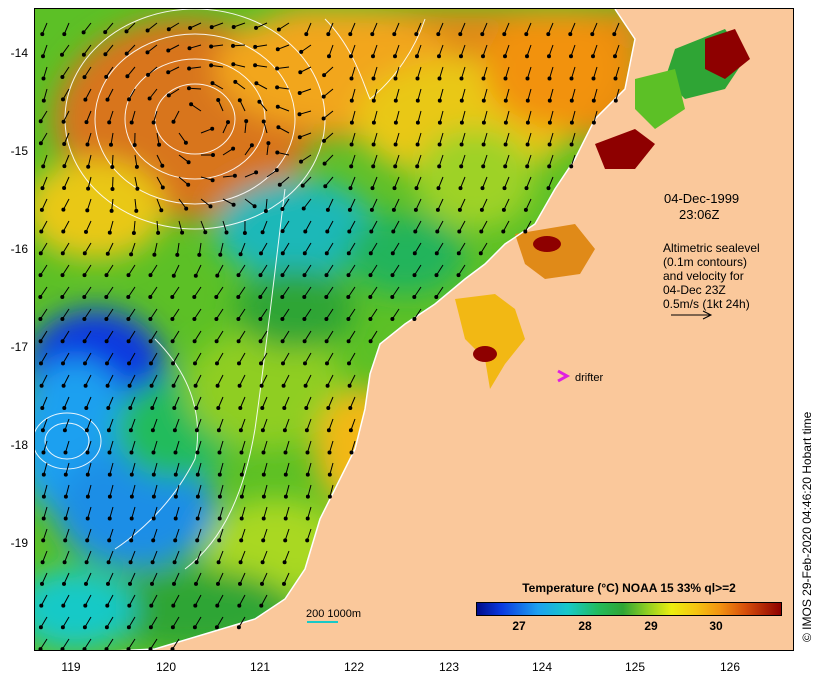 The image size is (820, 680). I want to click on lat-label: -14, so click(19, 53).